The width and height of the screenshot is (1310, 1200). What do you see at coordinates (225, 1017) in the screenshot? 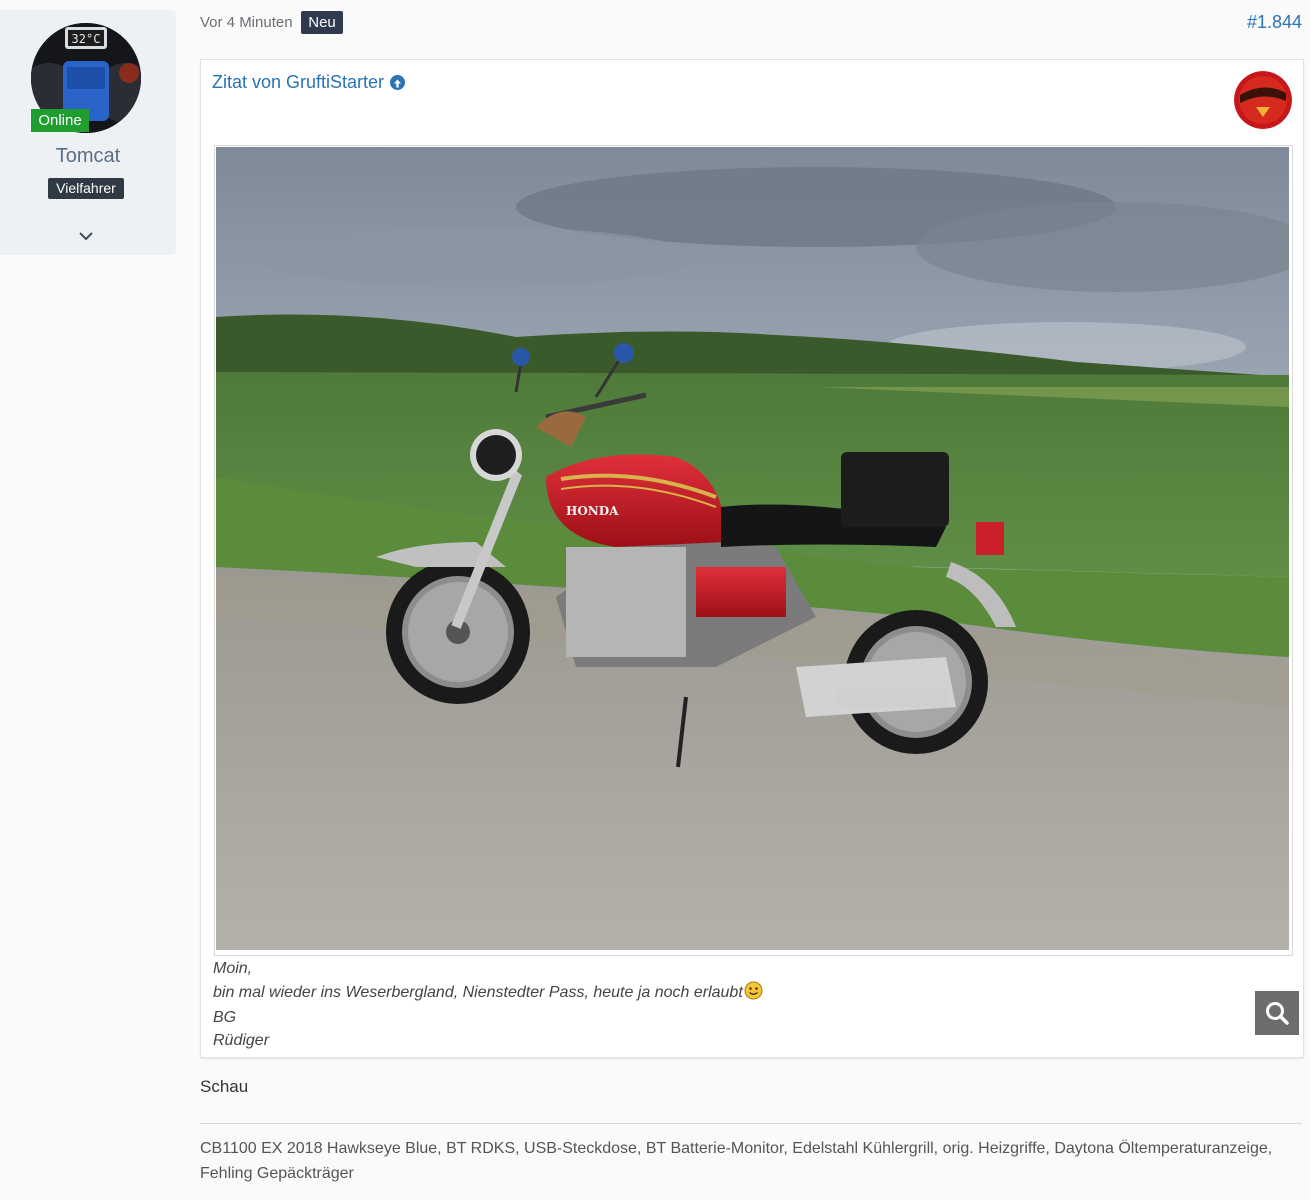
I see `quote-line: BG` at bounding box center [225, 1017].